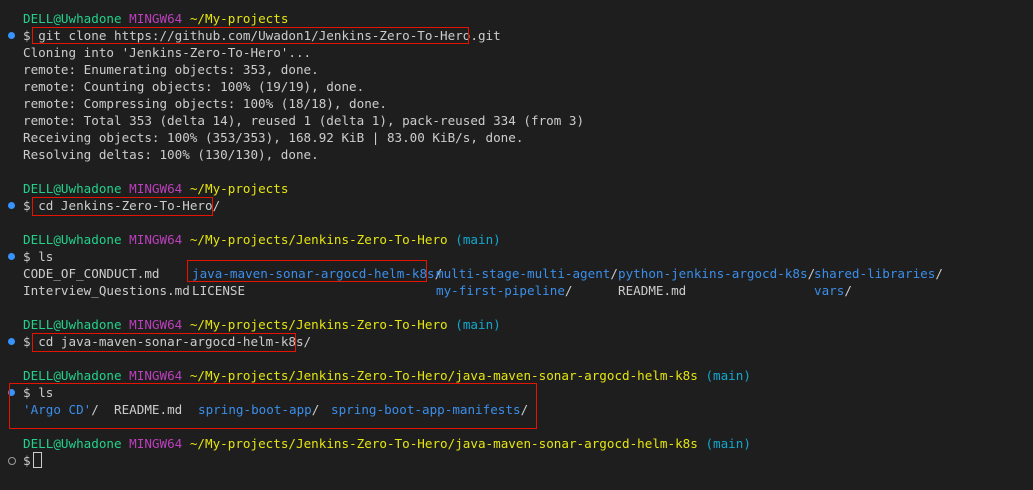  I want to click on dir-entry: python-jenkins-argocd-k8s/, so click(716, 273).